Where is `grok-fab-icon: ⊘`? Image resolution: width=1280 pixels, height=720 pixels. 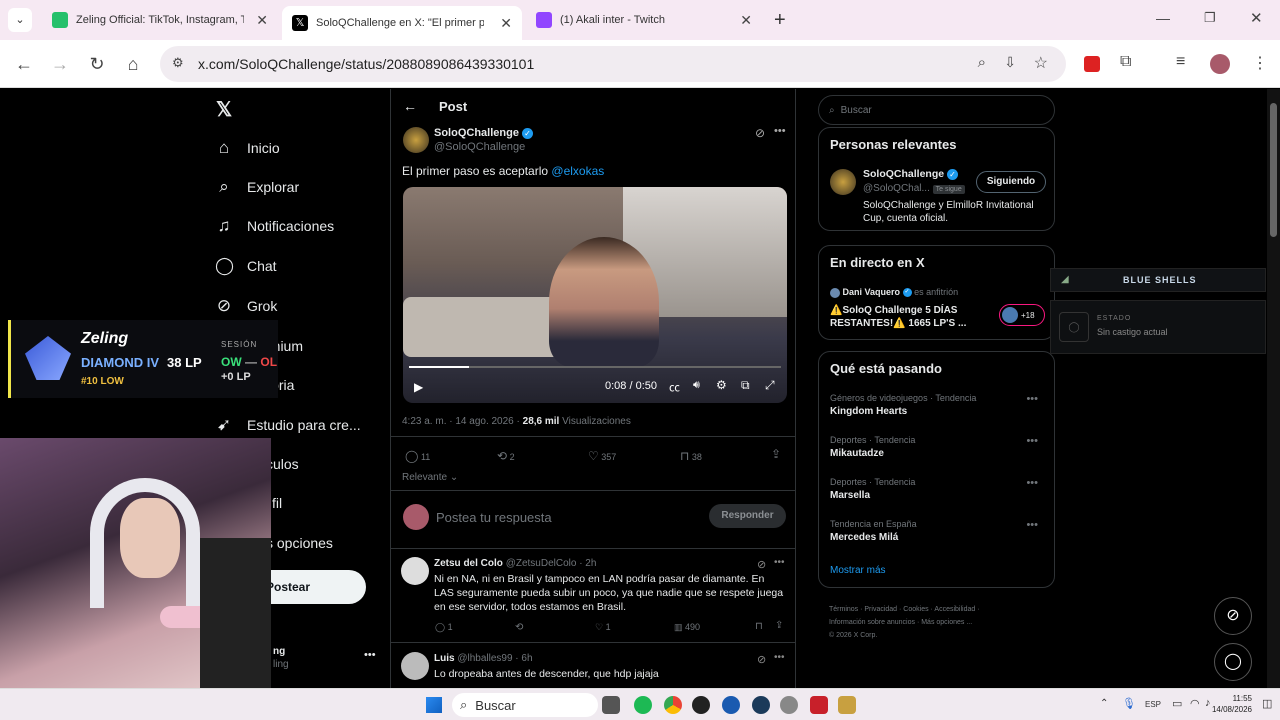
grok-fab-icon: ⊘ is located at coordinates (1233, 616).